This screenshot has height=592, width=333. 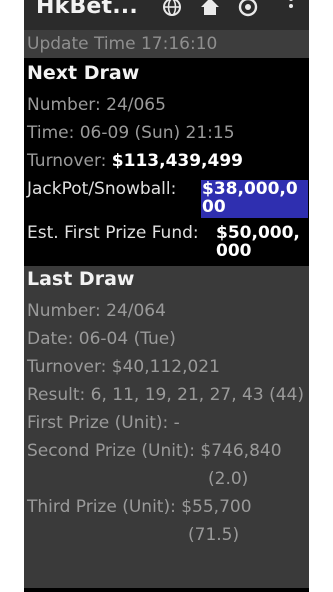 I want to click on globe-icon, so click(x=172, y=9).